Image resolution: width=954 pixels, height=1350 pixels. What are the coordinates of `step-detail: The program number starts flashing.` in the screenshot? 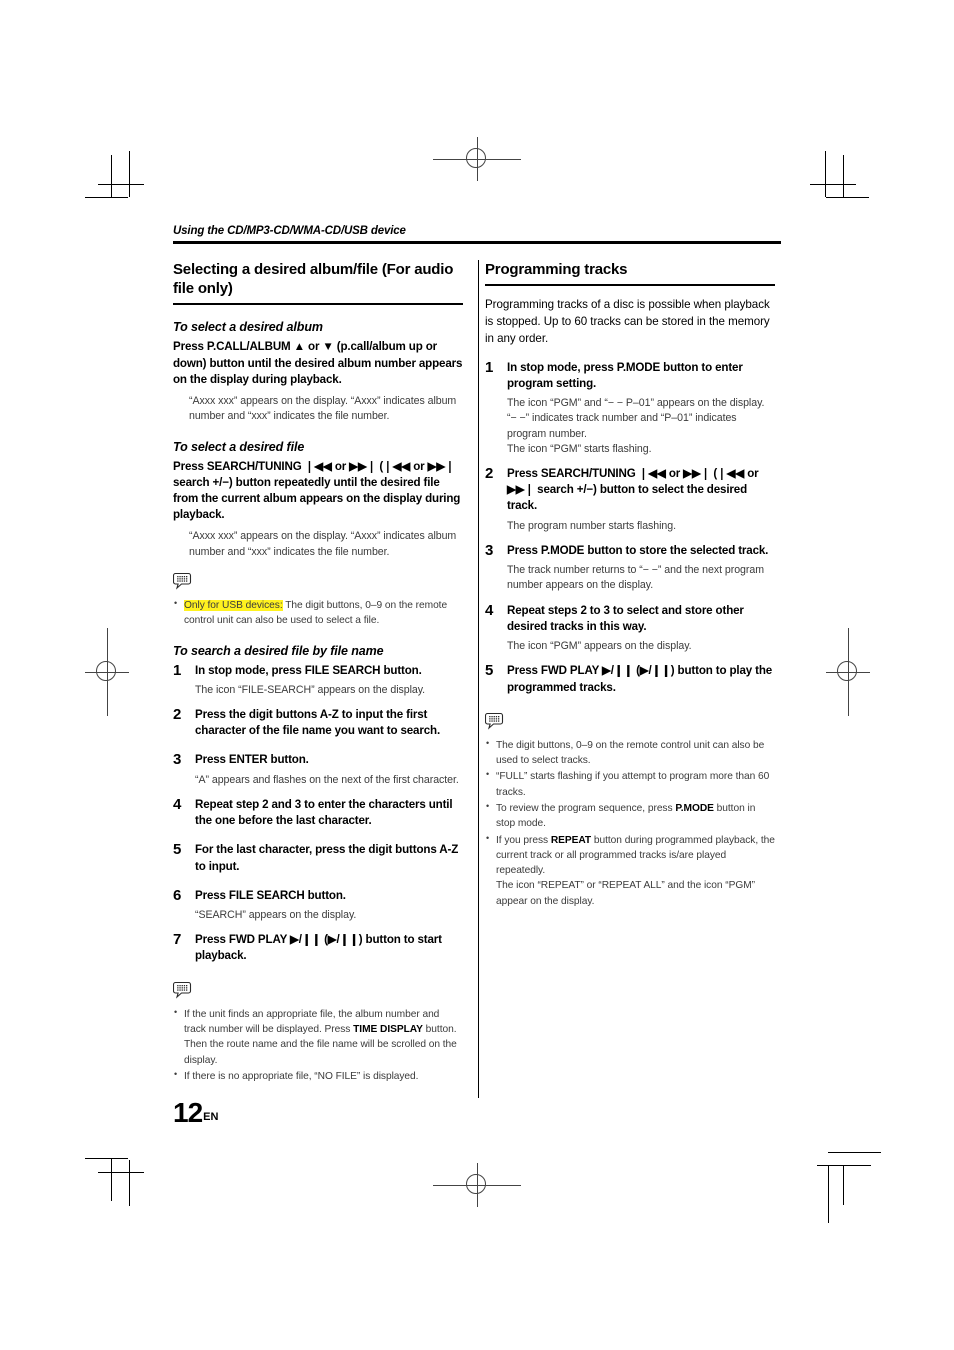 It's located at (592, 525).